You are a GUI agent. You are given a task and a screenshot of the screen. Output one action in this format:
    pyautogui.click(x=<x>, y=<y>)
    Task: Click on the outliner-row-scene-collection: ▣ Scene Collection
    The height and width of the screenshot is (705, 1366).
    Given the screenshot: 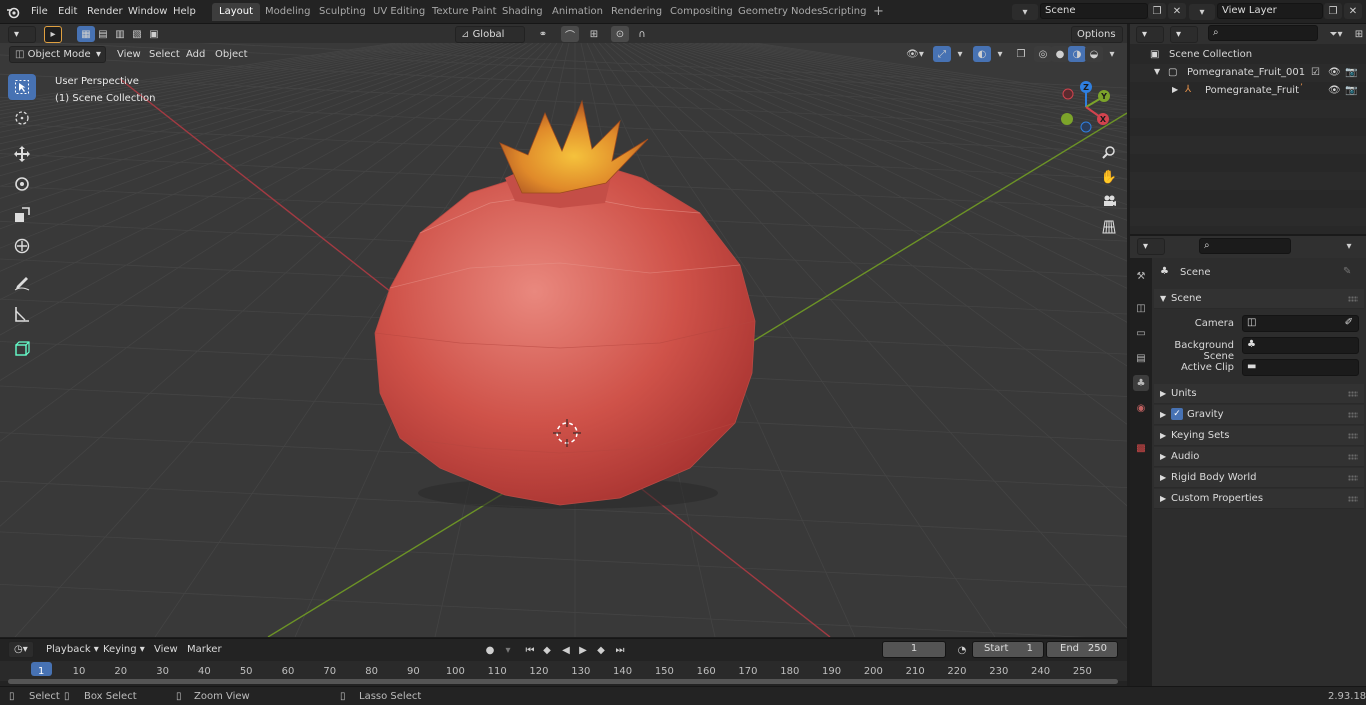 What is the action you would take?
    pyautogui.click(x=1248, y=55)
    